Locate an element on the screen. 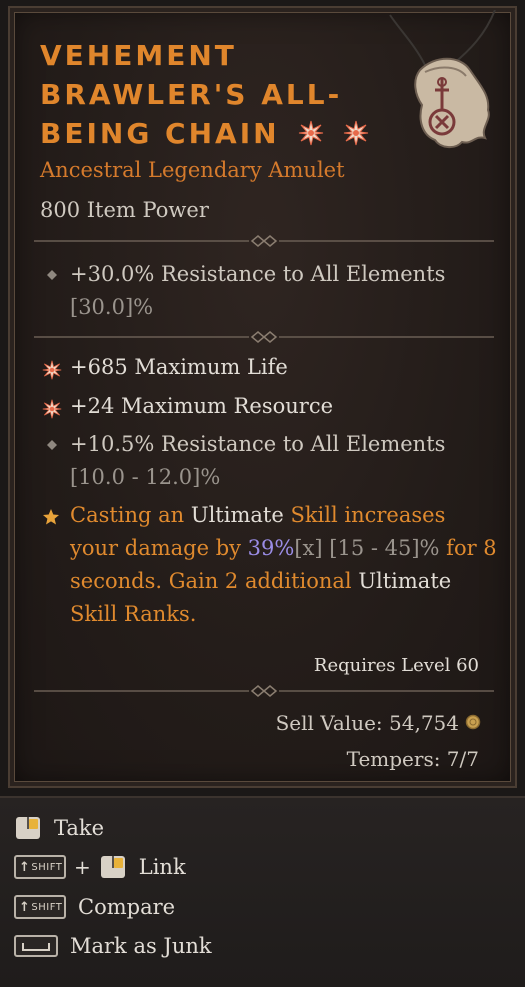  implicit-affix-range: [30.0]% is located at coordinates (112, 307).